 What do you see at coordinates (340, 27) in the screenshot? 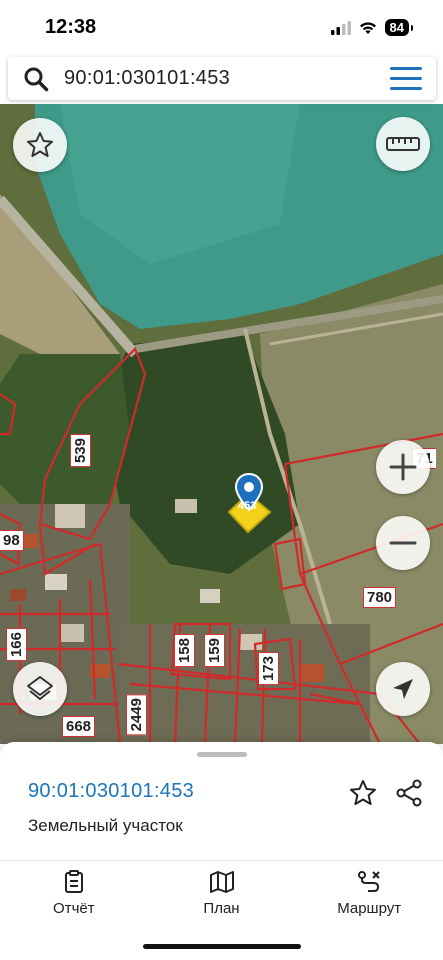
I see `signal-icon` at bounding box center [340, 27].